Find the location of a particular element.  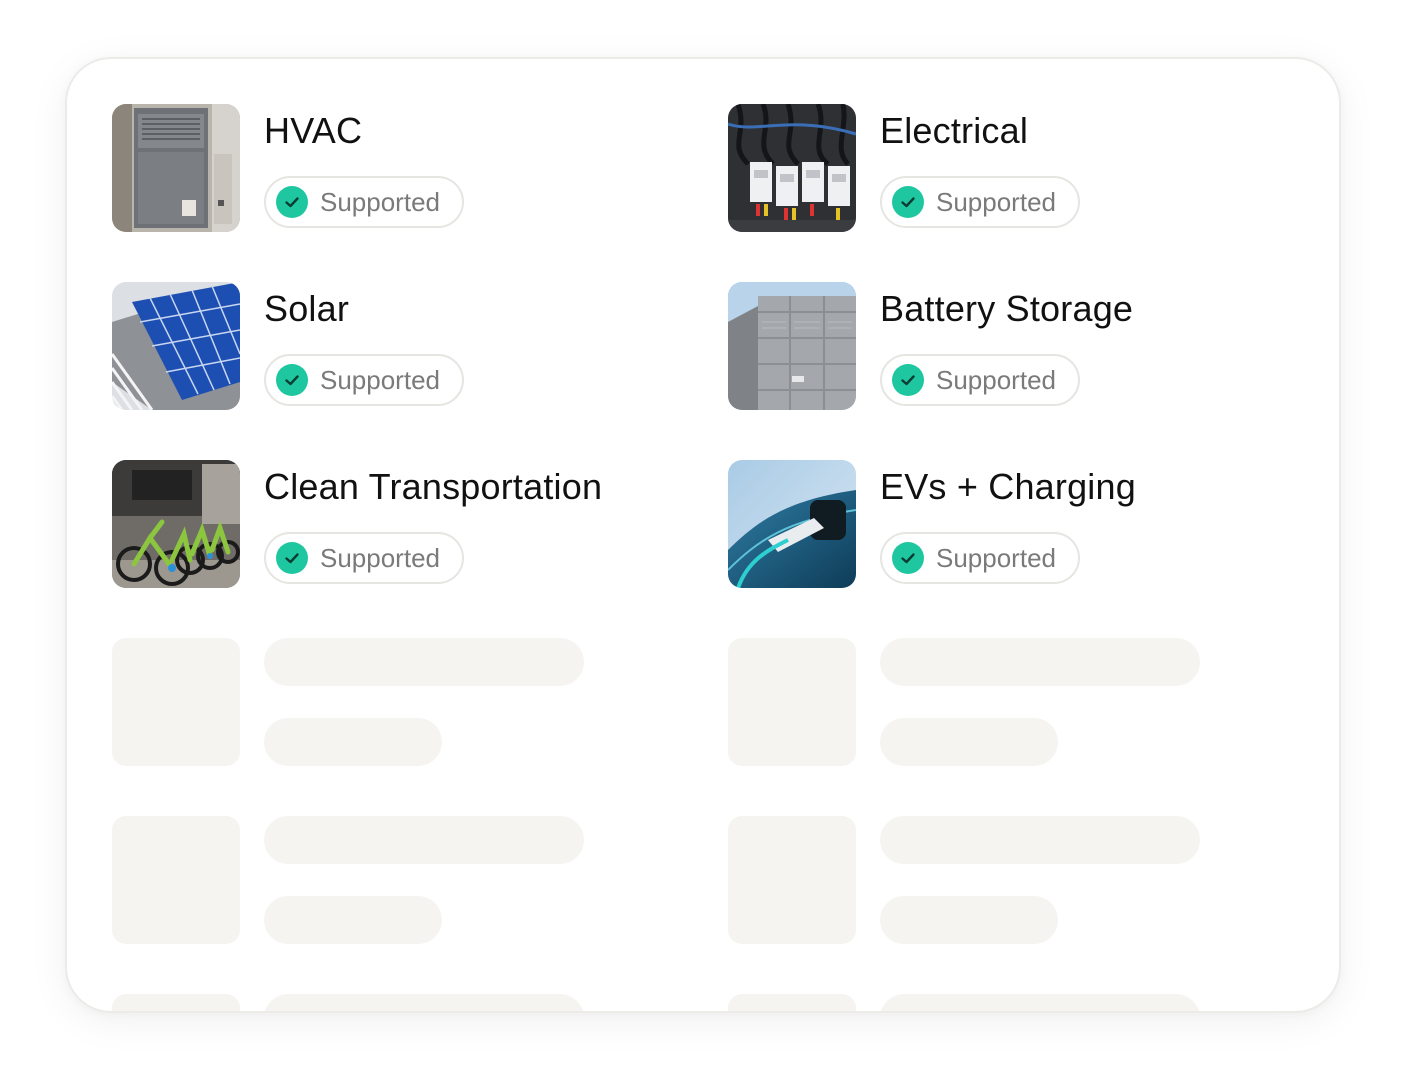

category-title: Clean Transportation is located at coordinates (433, 486).